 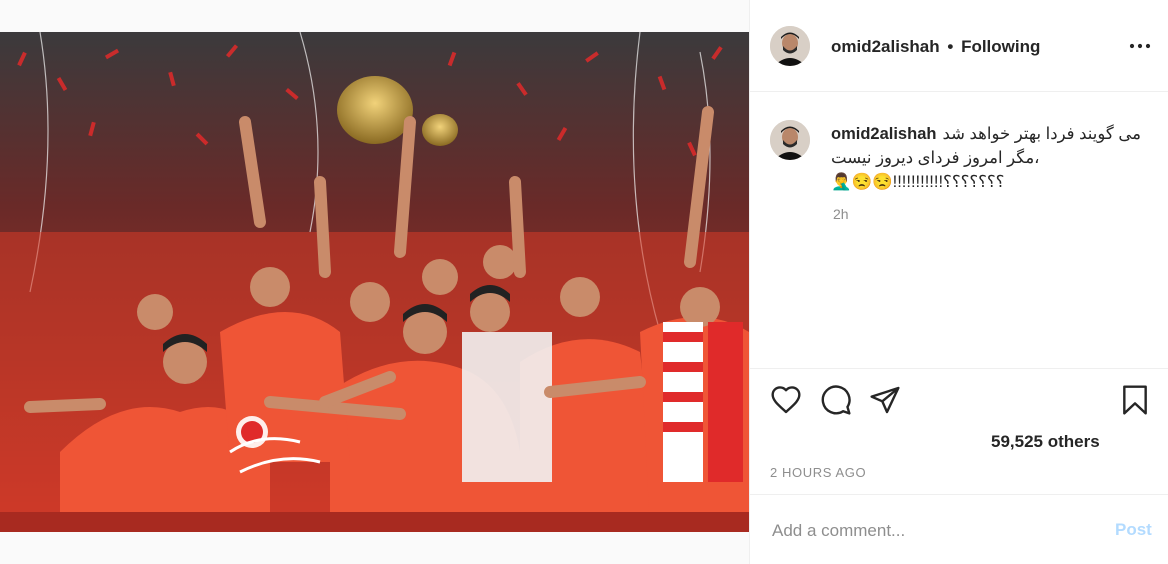 What do you see at coordinates (1140, 46) in the screenshot?
I see `more-horizontal-icon` at bounding box center [1140, 46].